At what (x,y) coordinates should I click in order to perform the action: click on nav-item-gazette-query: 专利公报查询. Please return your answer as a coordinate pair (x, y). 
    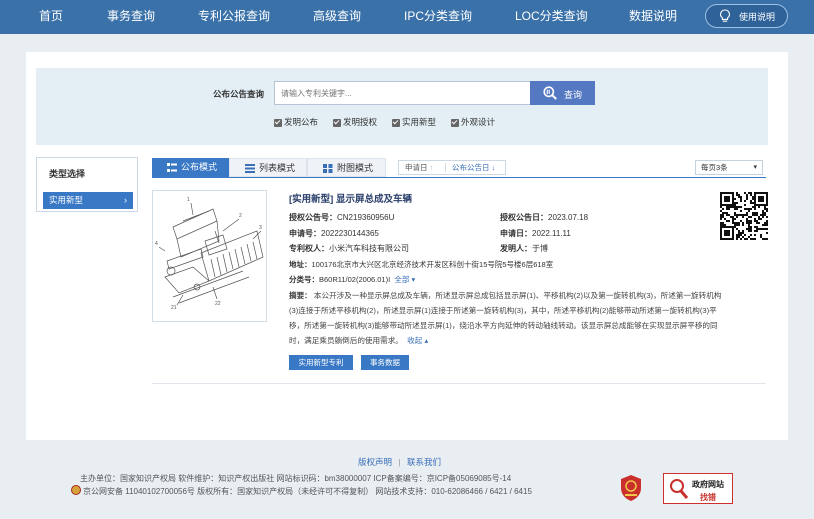
    Looking at the image, I should click on (234, 17).